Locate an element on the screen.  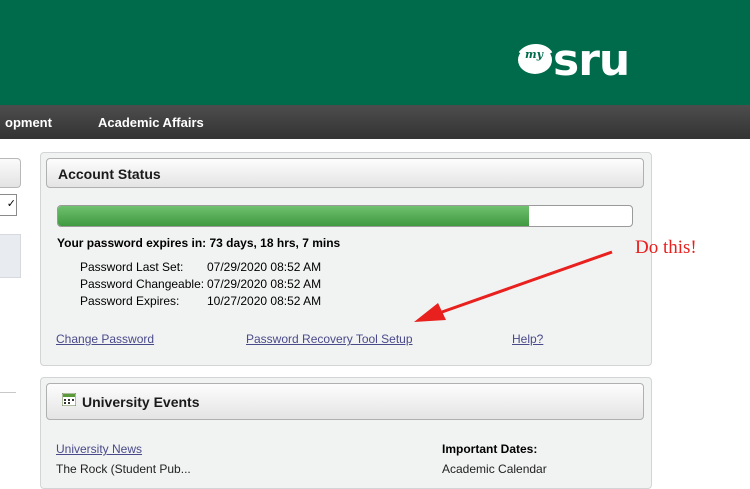
left-panel-header is located at coordinates (10, 173).